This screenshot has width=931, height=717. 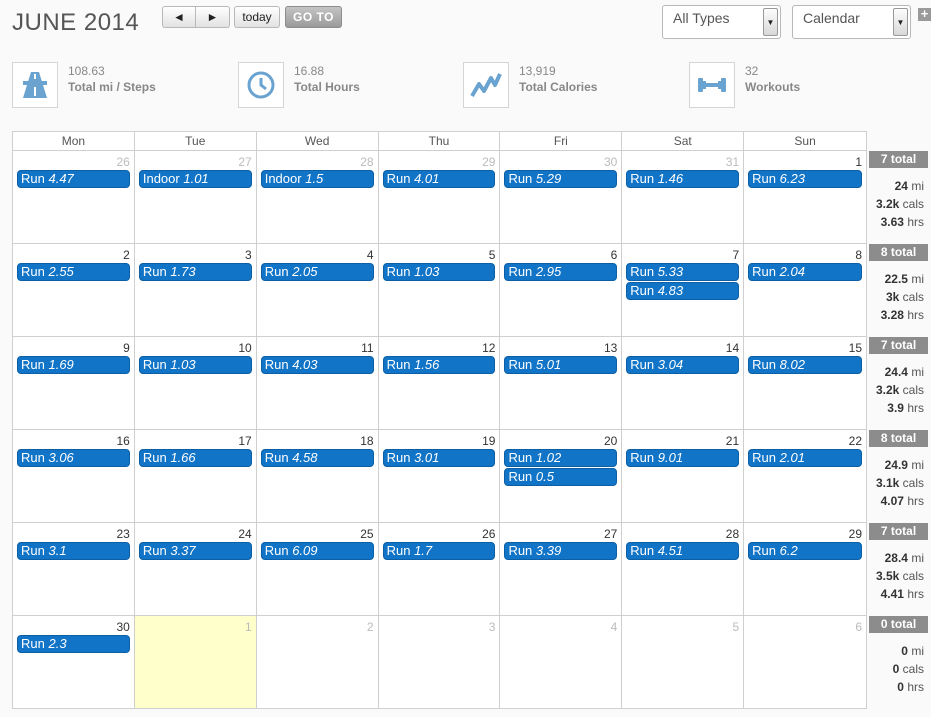 I want to click on day-cell: 31 Run 1.46, so click(x=683, y=197).